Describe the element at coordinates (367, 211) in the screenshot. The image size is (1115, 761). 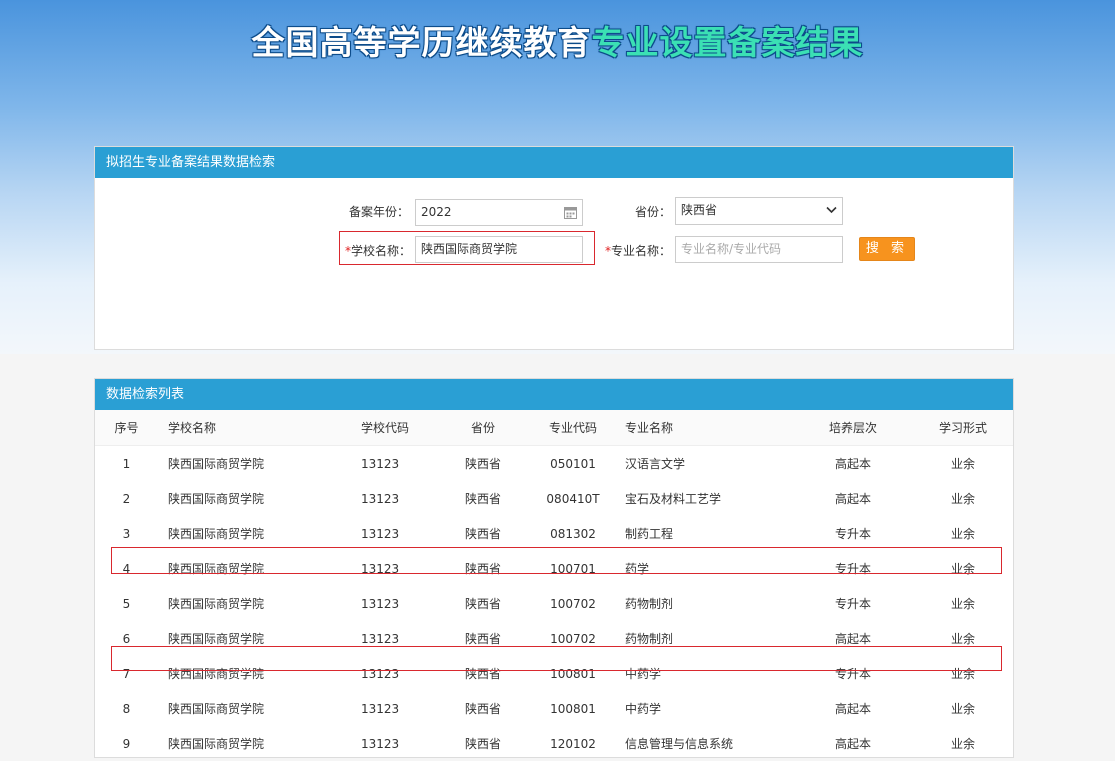
I see `year-label: 备案年份：` at that location.